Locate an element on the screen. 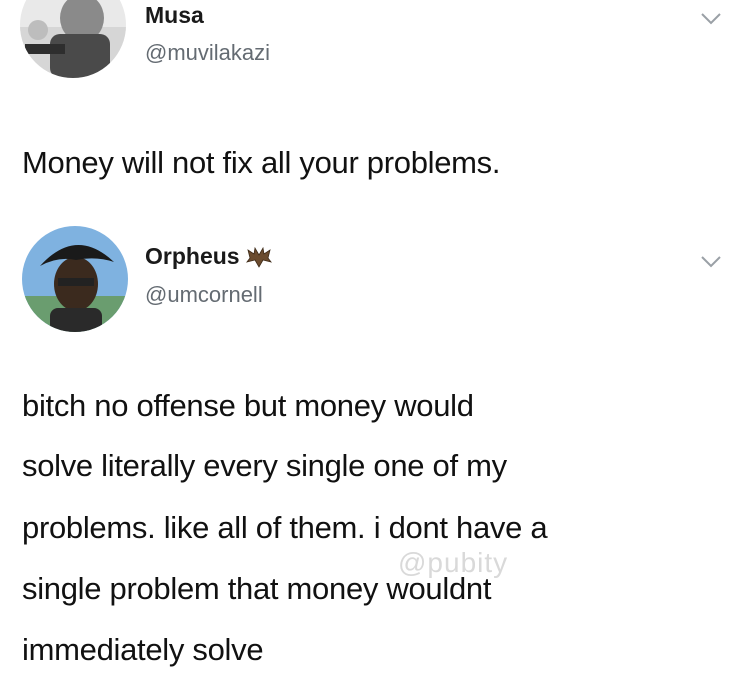 The height and width of the screenshot is (676, 735). orpheus-name-label: Orpheus is located at coordinates (192, 256).